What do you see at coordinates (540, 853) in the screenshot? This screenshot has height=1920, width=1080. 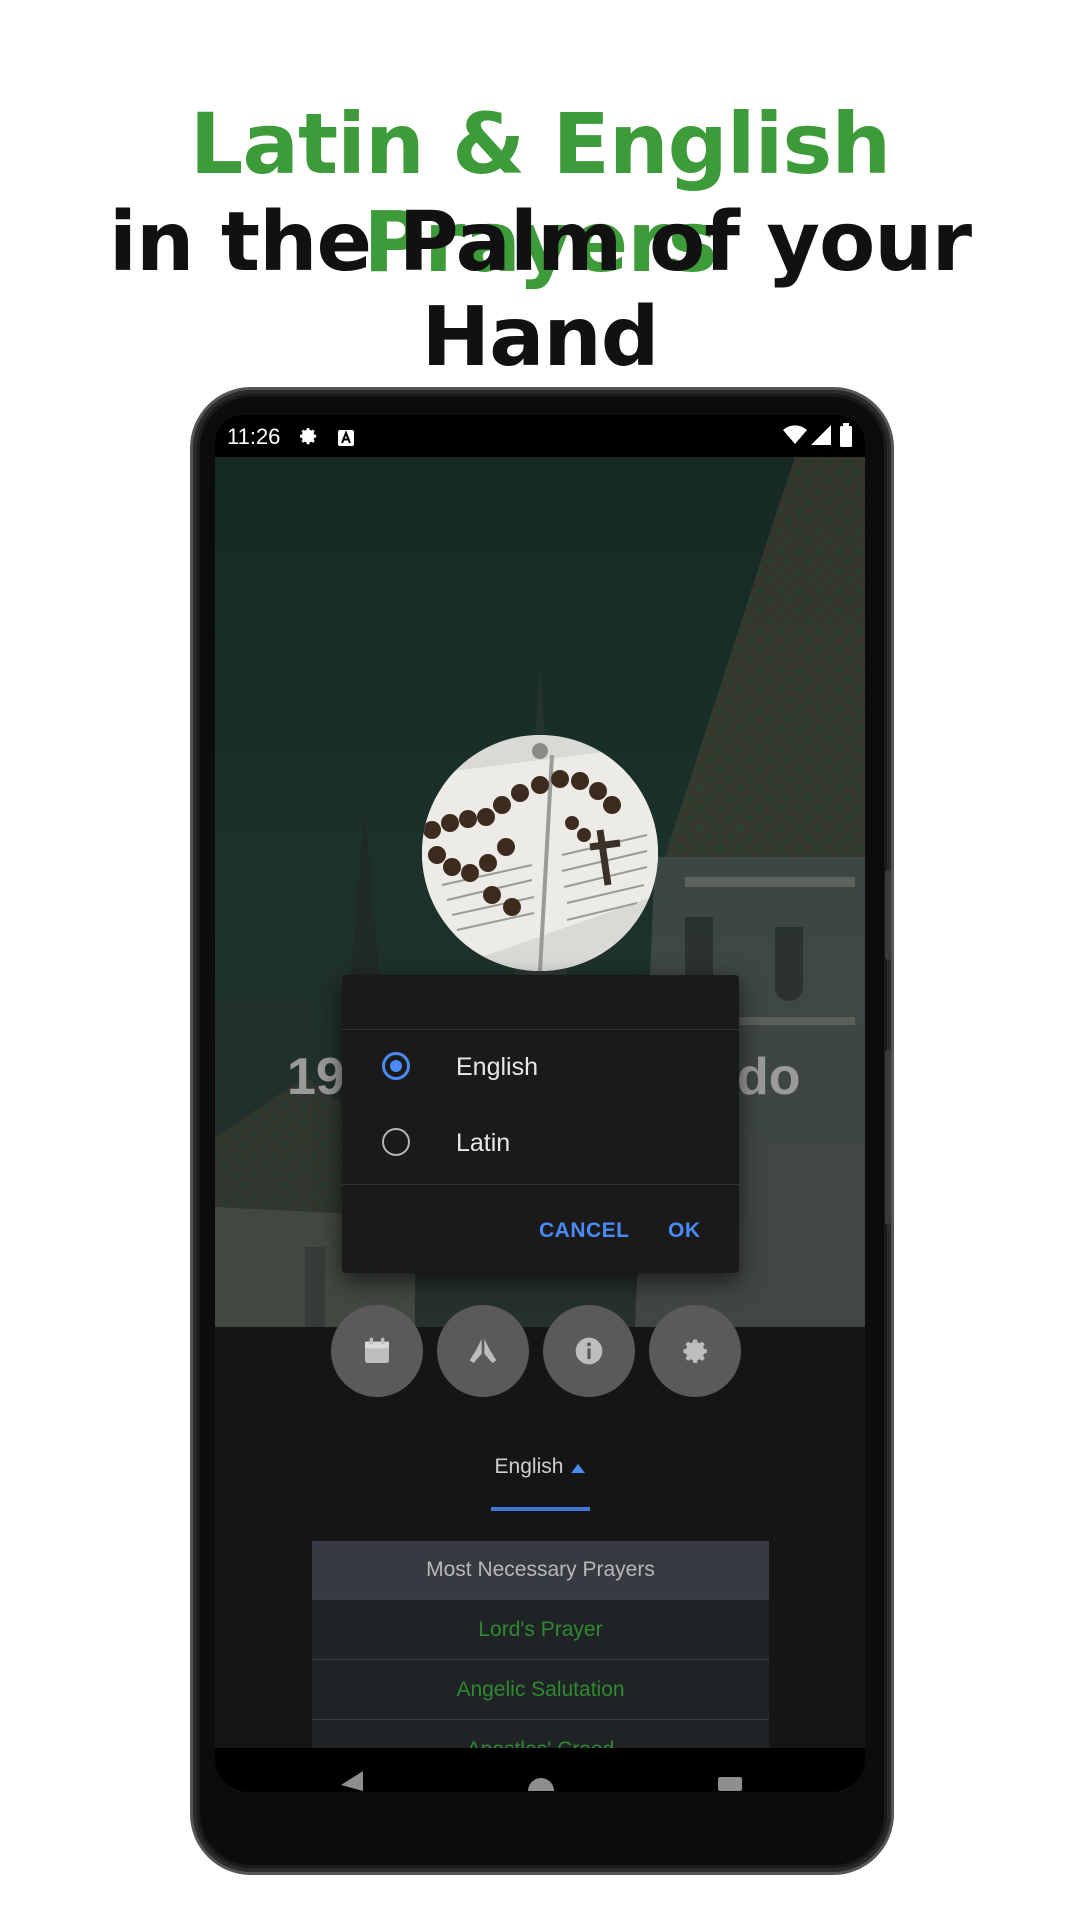 I see `rosary-image` at bounding box center [540, 853].